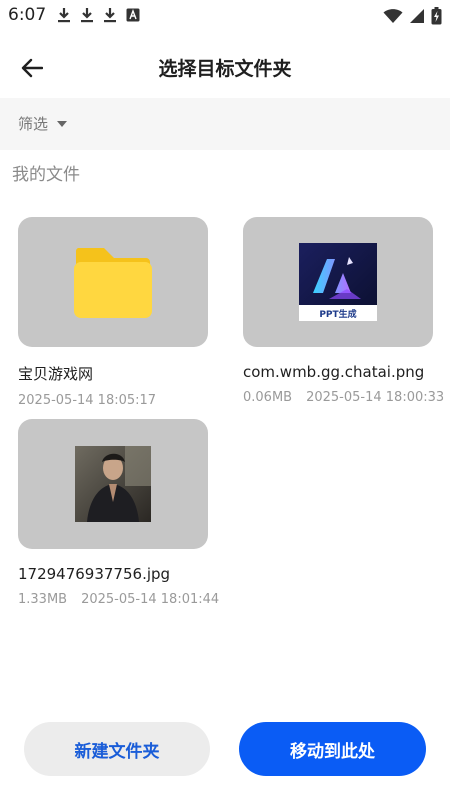 Image resolution: width=450 pixels, height=800 pixels. What do you see at coordinates (268, 397) in the screenshot?
I see `file-size: 0.06MB` at bounding box center [268, 397].